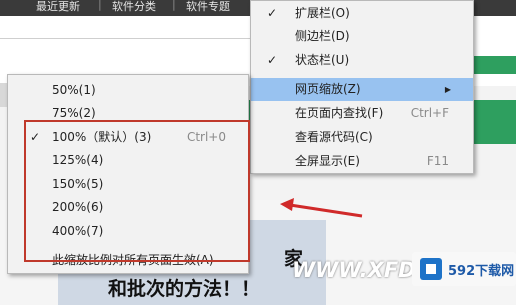 This screenshot has height=305, width=516. What do you see at coordinates (78, 160) in the screenshot?
I see `zoom-option-label: 125%(4)` at bounding box center [78, 160].